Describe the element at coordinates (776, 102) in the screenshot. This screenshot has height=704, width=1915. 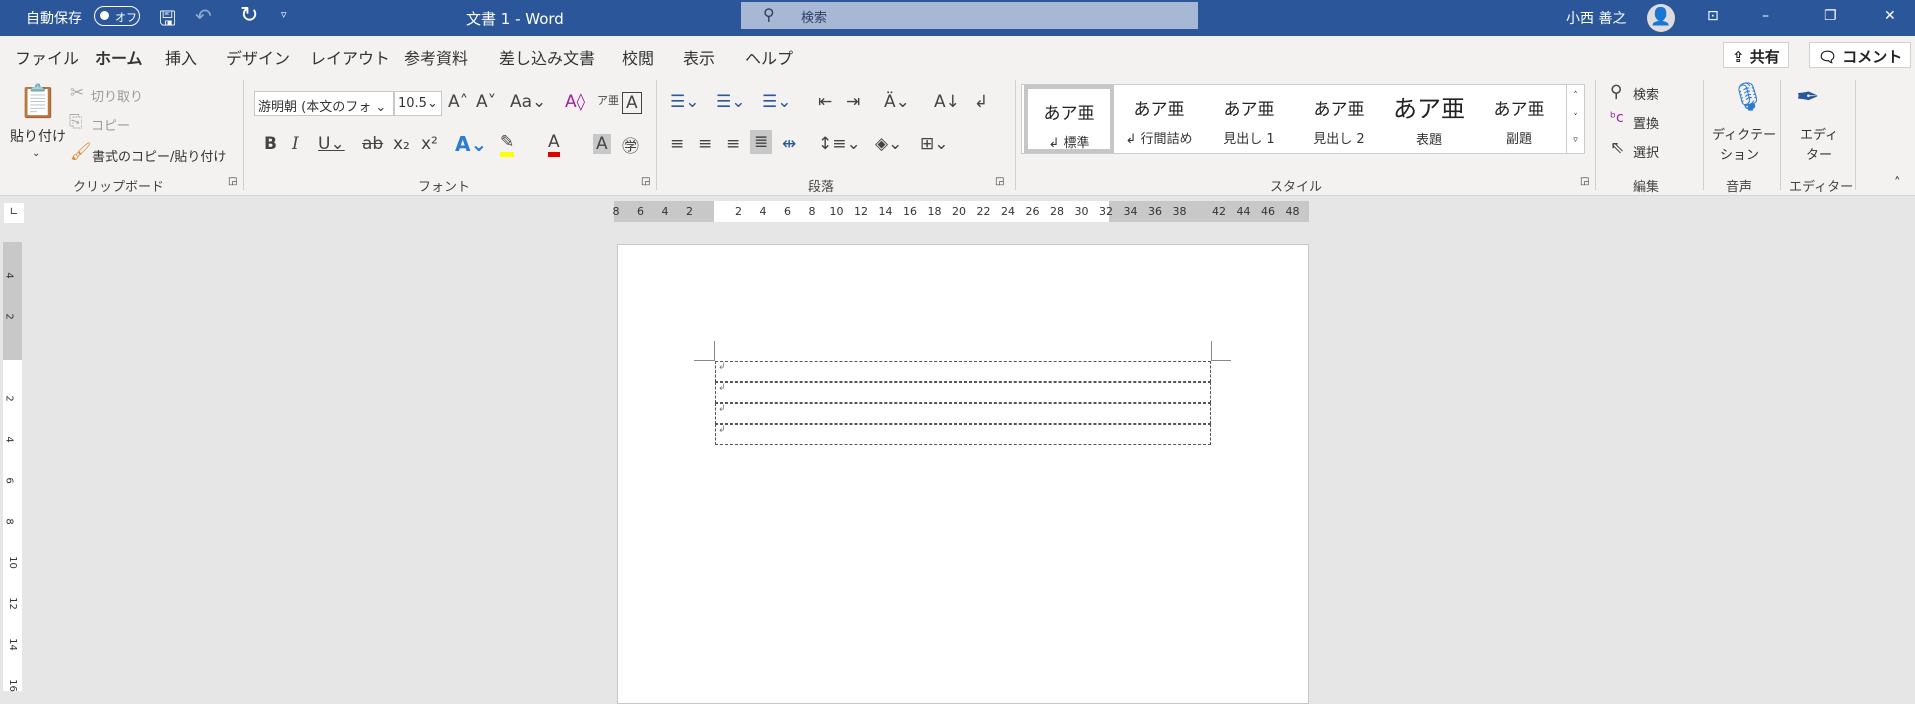
I see `multilevel-list-icon: ☰⌄` at that location.